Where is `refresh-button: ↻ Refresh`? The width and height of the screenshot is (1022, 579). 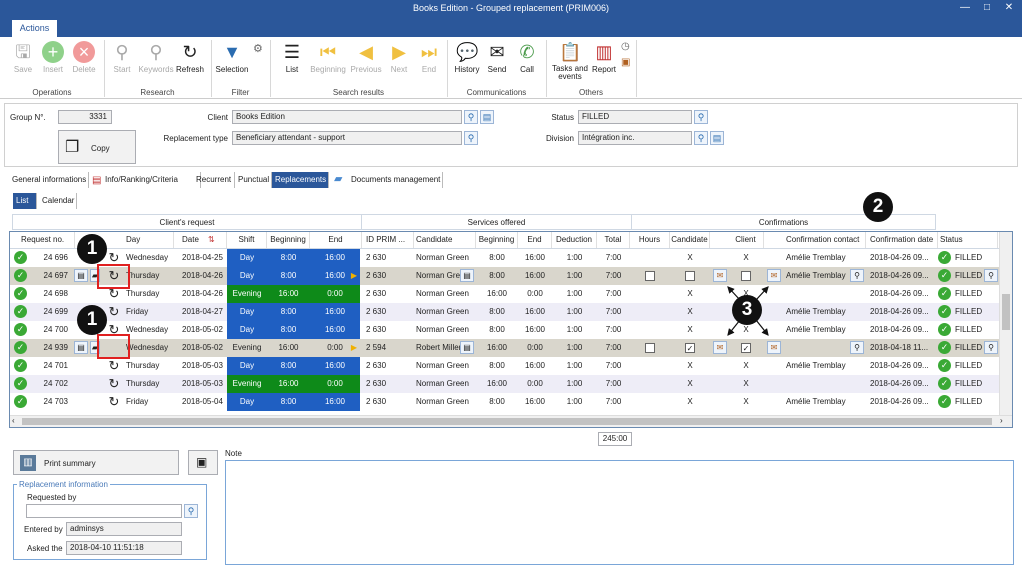
refresh-button: ↻ Refresh is located at coordinates (190, 63).